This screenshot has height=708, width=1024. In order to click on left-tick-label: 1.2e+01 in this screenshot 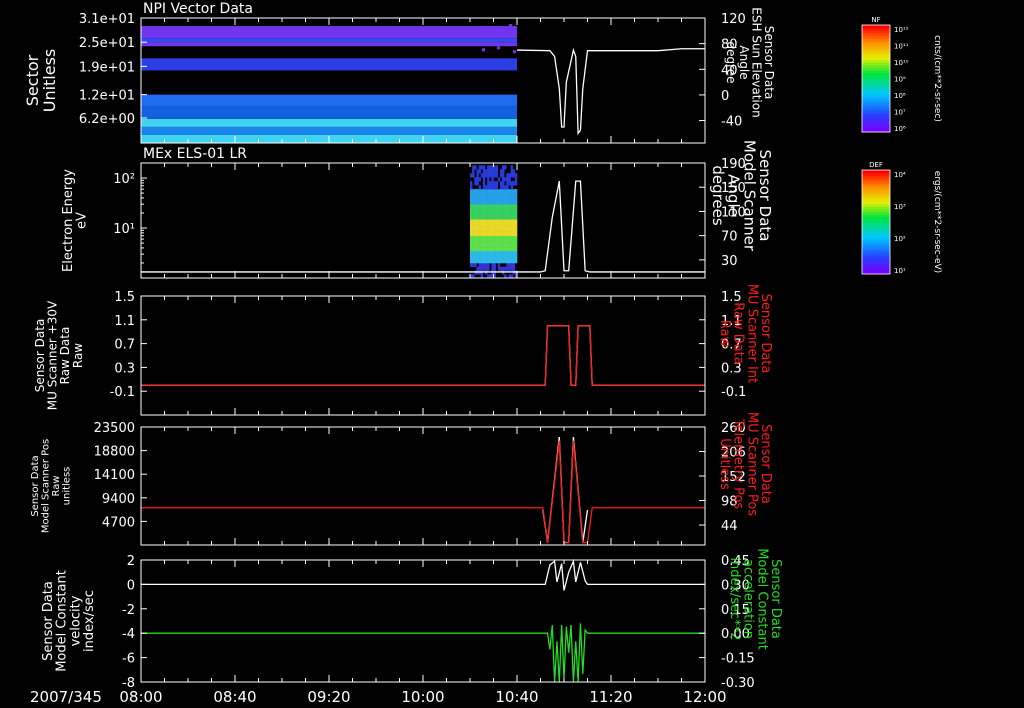, I will do `click(107, 96)`.